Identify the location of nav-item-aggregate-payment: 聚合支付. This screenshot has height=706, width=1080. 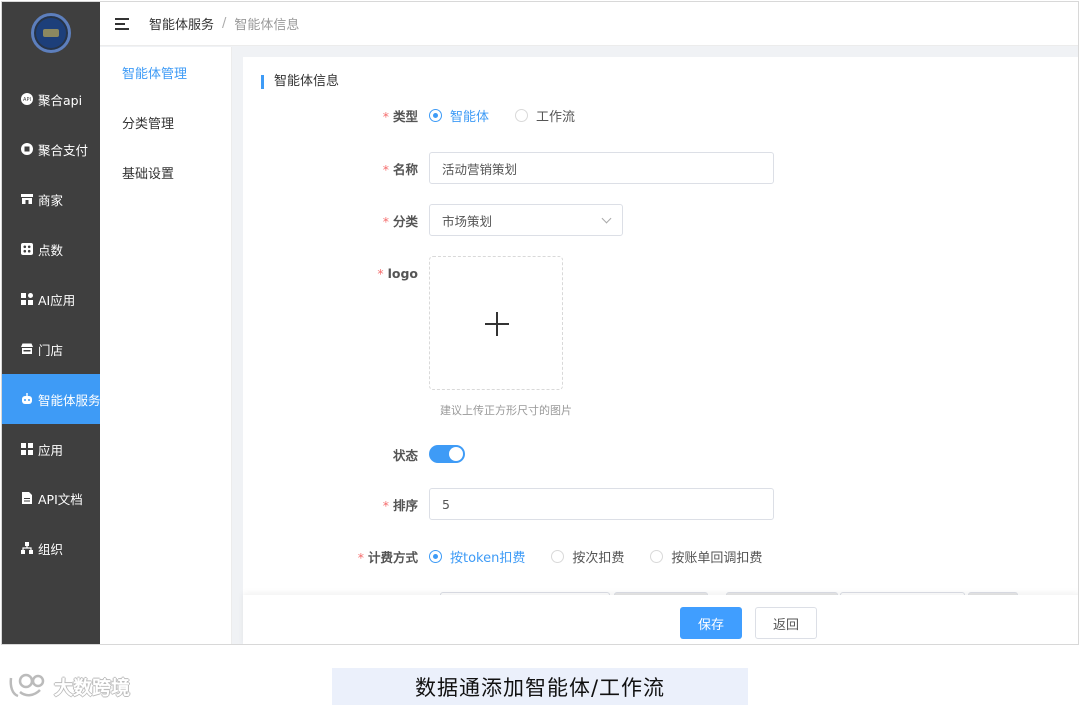
(51, 149).